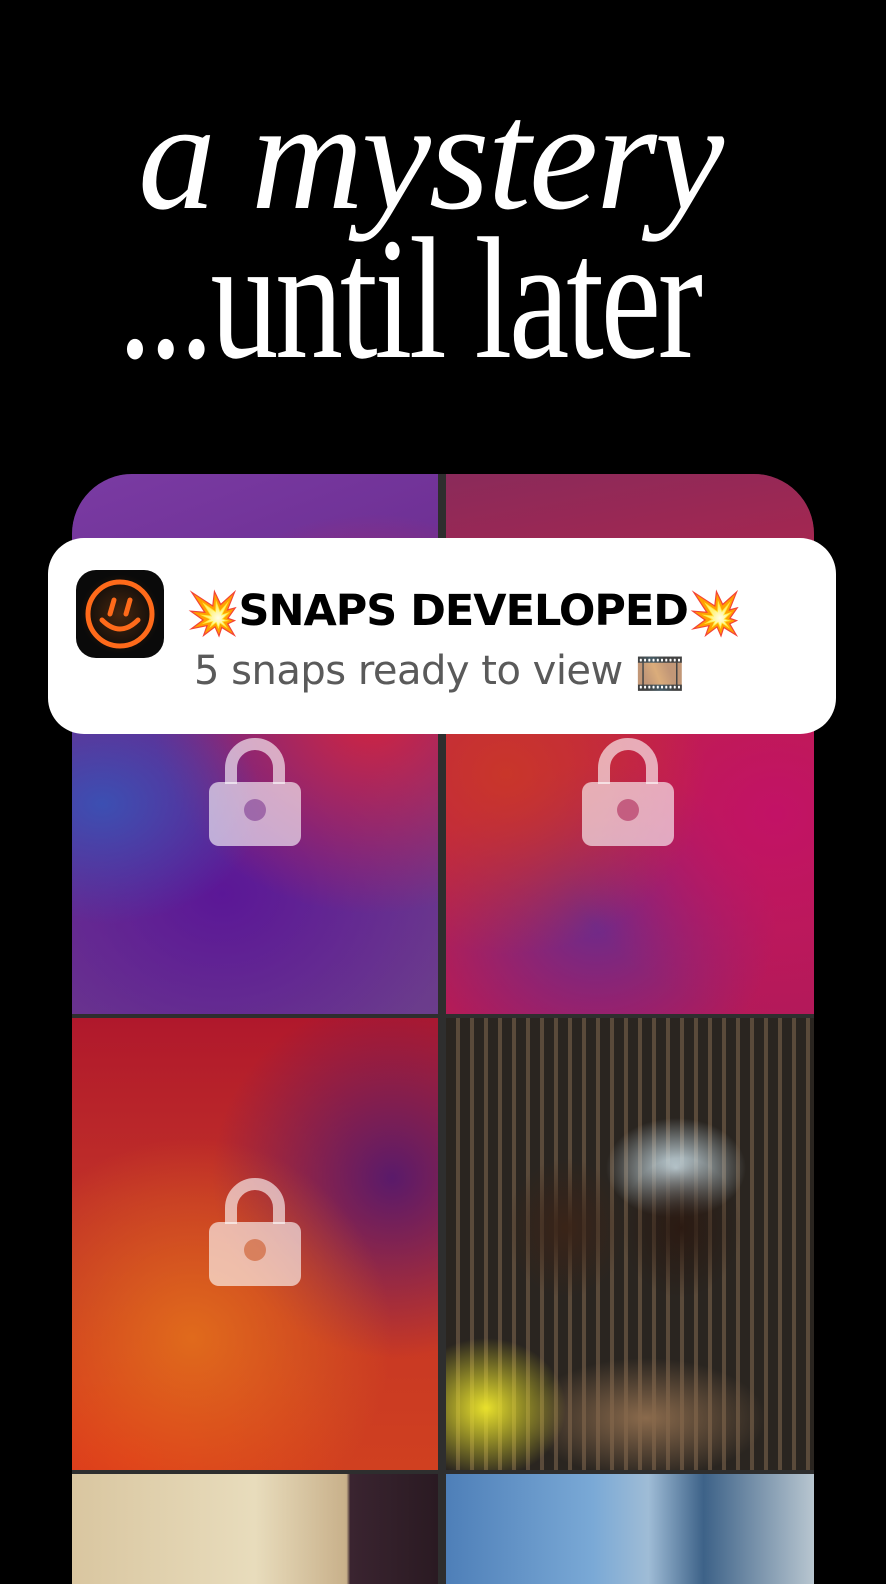 Image resolution: width=886 pixels, height=1584 pixels. What do you see at coordinates (255, 1529) in the screenshot?
I see `snap-photo-building` at bounding box center [255, 1529].